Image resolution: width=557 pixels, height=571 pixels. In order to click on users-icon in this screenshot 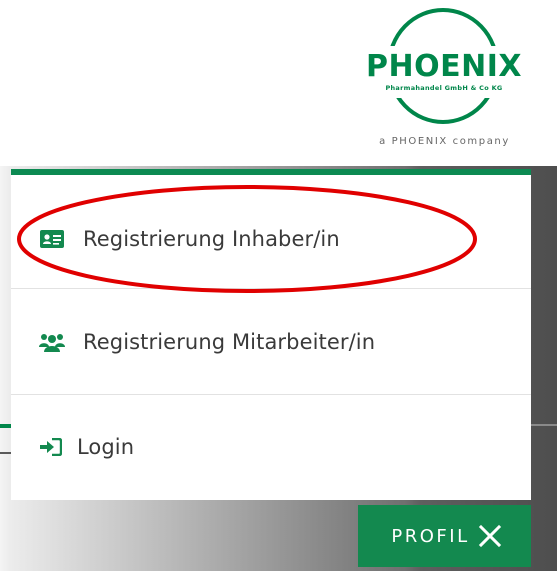, I will do `click(52, 342)`.